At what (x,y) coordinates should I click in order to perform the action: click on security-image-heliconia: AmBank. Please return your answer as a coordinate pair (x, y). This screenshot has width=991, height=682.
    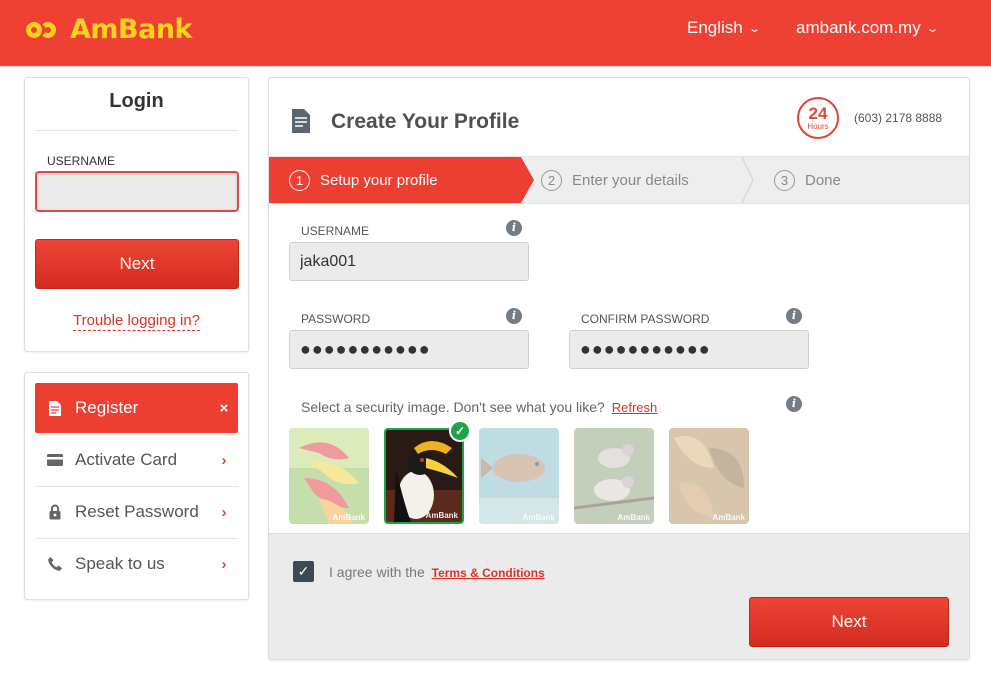
    Looking at the image, I should click on (329, 476).